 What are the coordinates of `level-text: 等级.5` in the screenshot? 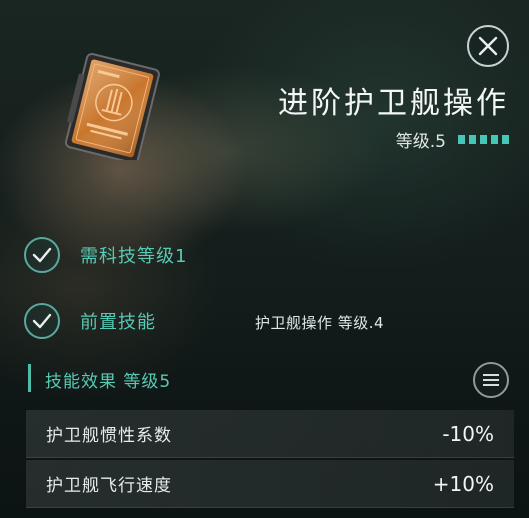 It's located at (420, 142).